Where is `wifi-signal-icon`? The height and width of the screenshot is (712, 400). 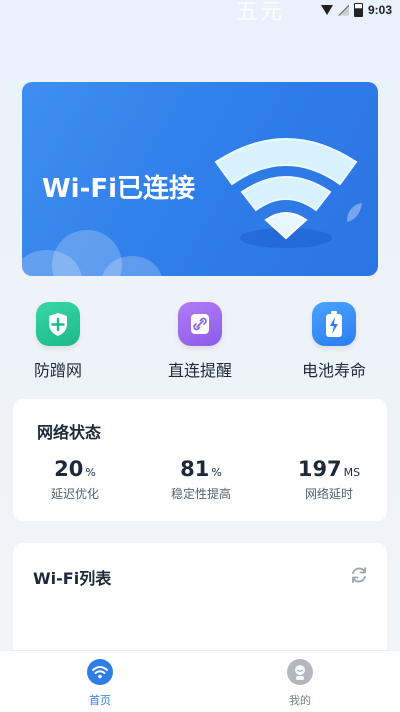 wifi-signal-icon is located at coordinates (326, 10).